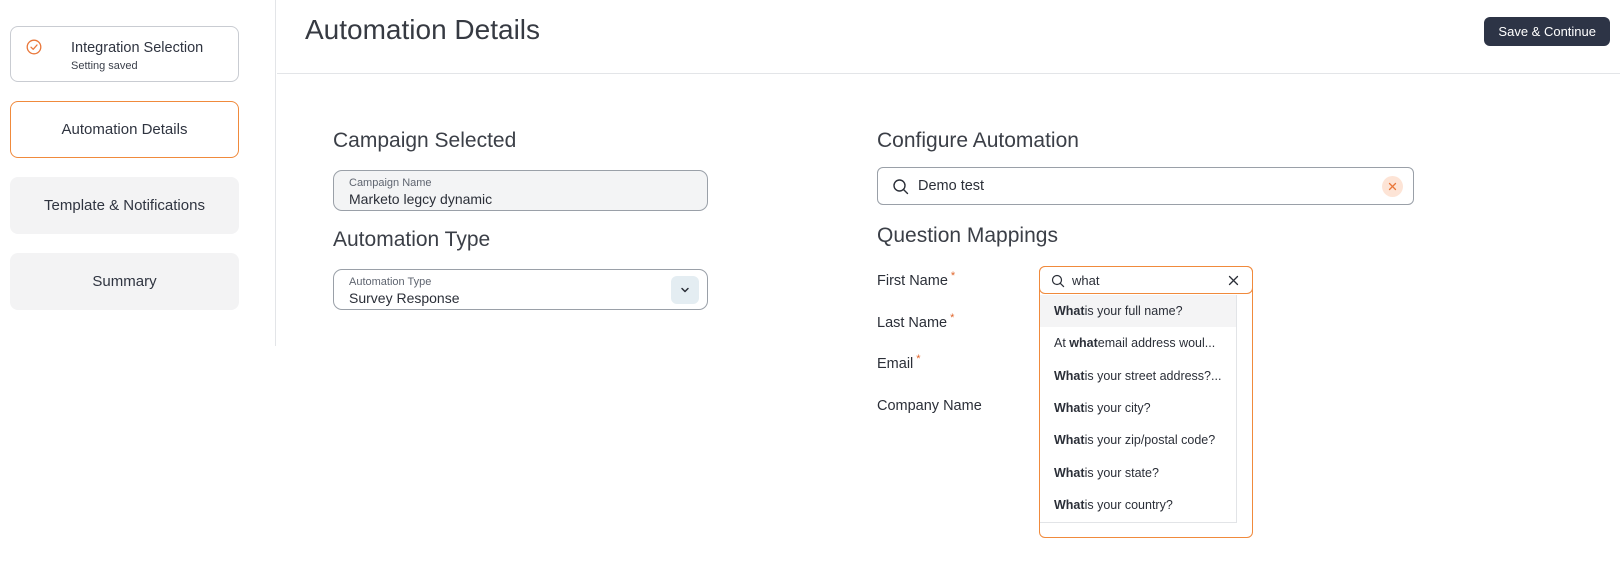  What do you see at coordinates (1145, 186) in the screenshot?
I see `automation-search-input: Demo test` at bounding box center [1145, 186].